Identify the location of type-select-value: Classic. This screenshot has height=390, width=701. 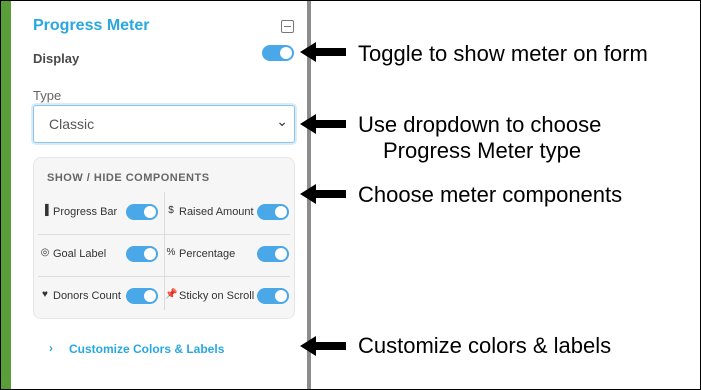
(72, 124).